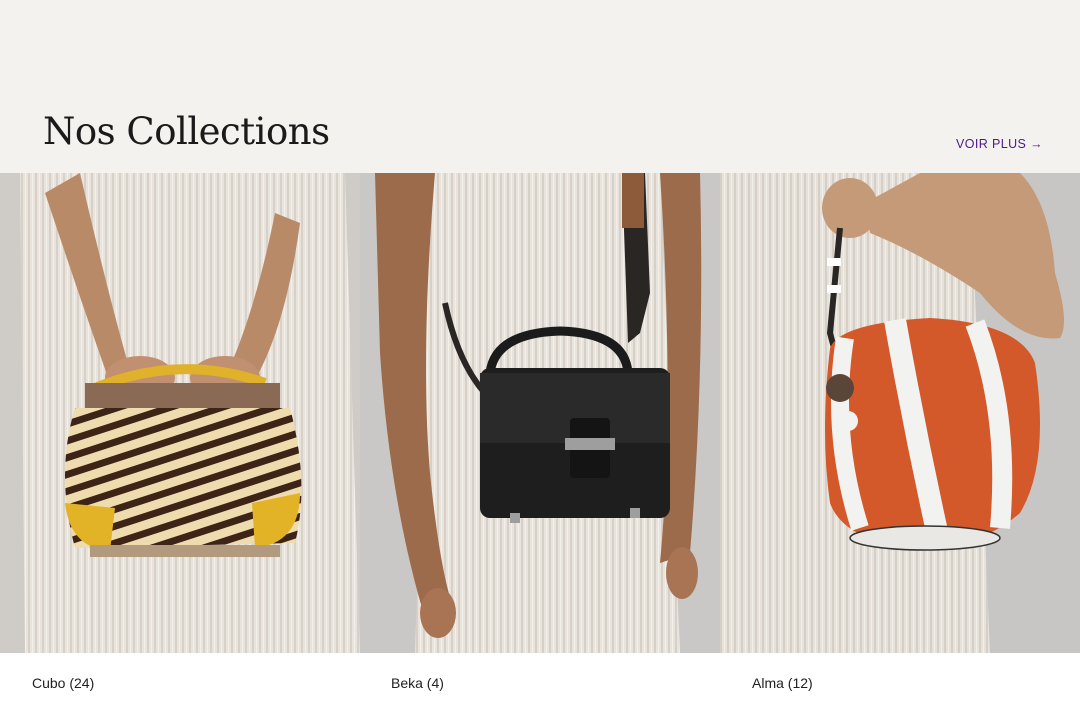  Describe the element at coordinates (186, 131) in the screenshot. I see `section-title: Nos Collections` at that location.